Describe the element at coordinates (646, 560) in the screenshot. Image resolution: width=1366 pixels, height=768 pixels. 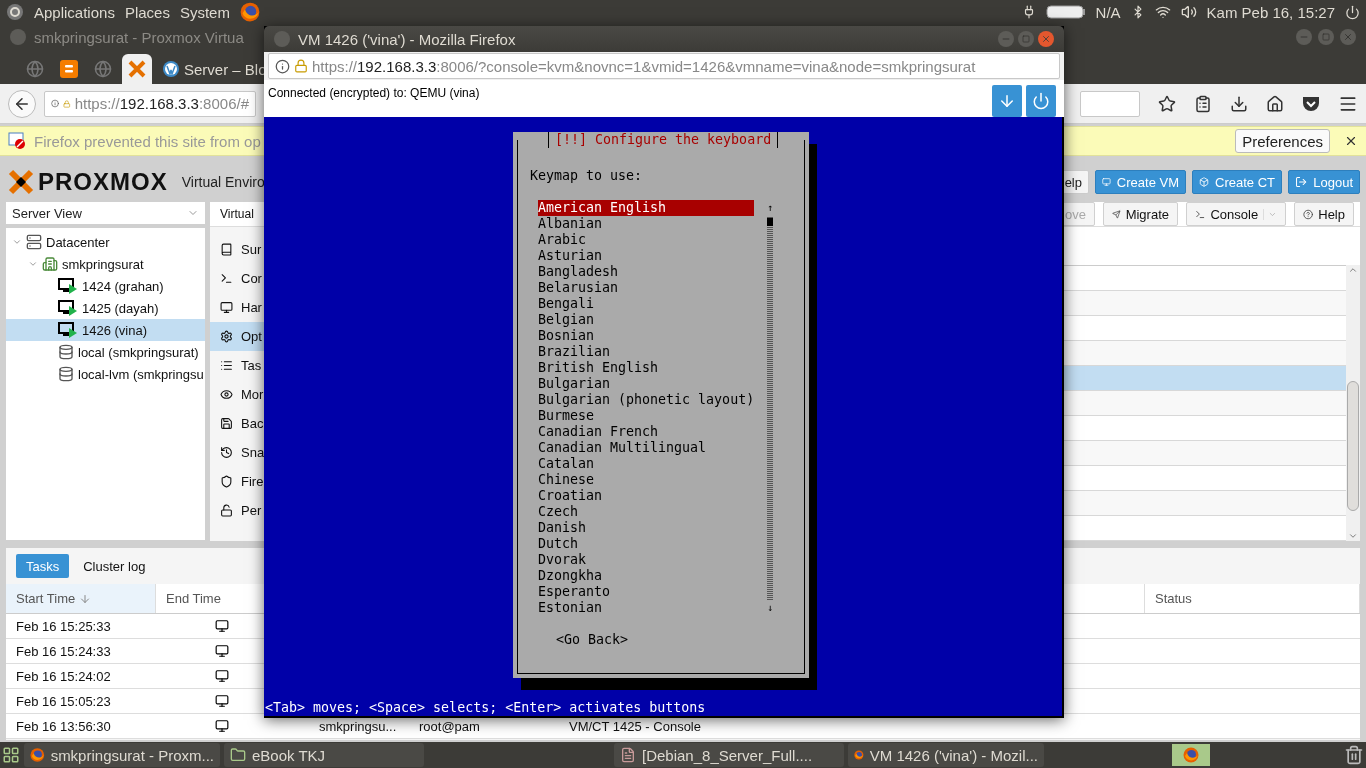
I see `keymap-option: Dvorak` at that location.